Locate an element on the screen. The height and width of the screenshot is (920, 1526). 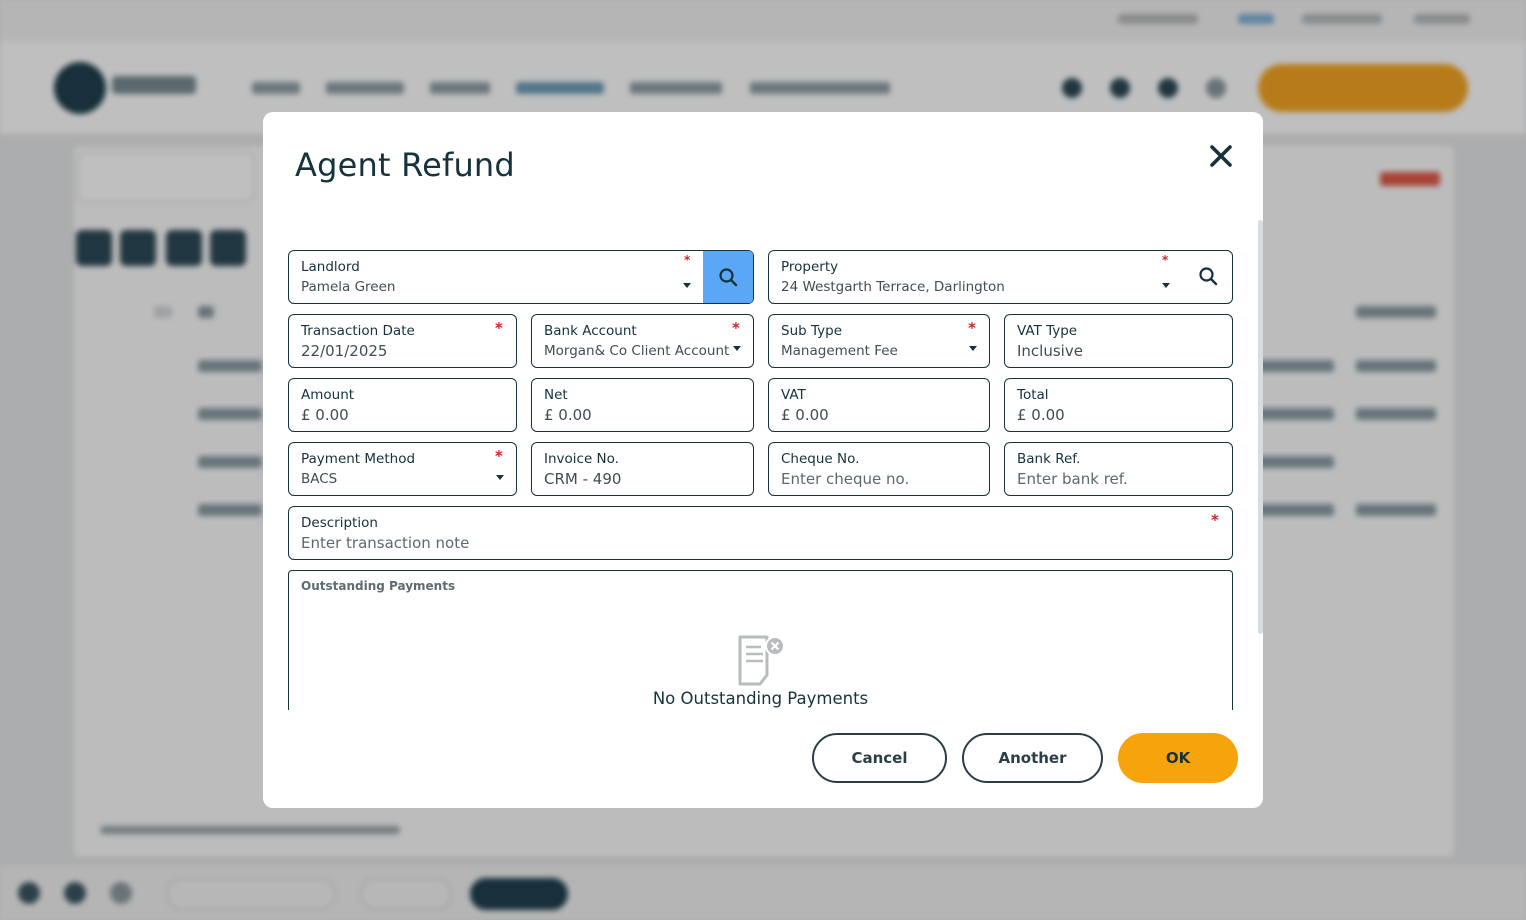
landlord-search-button is located at coordinates (728, 277).